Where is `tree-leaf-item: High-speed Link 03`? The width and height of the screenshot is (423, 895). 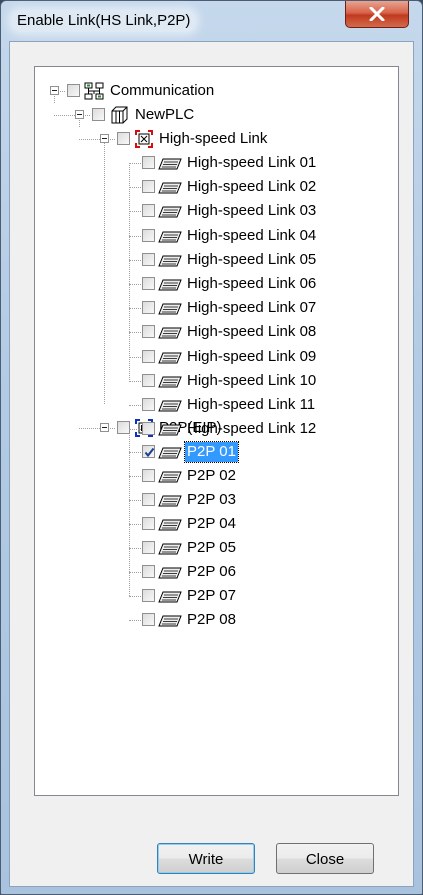
tree-leaf-item: High-speed Link 03 is located at coordinates (215, 211).